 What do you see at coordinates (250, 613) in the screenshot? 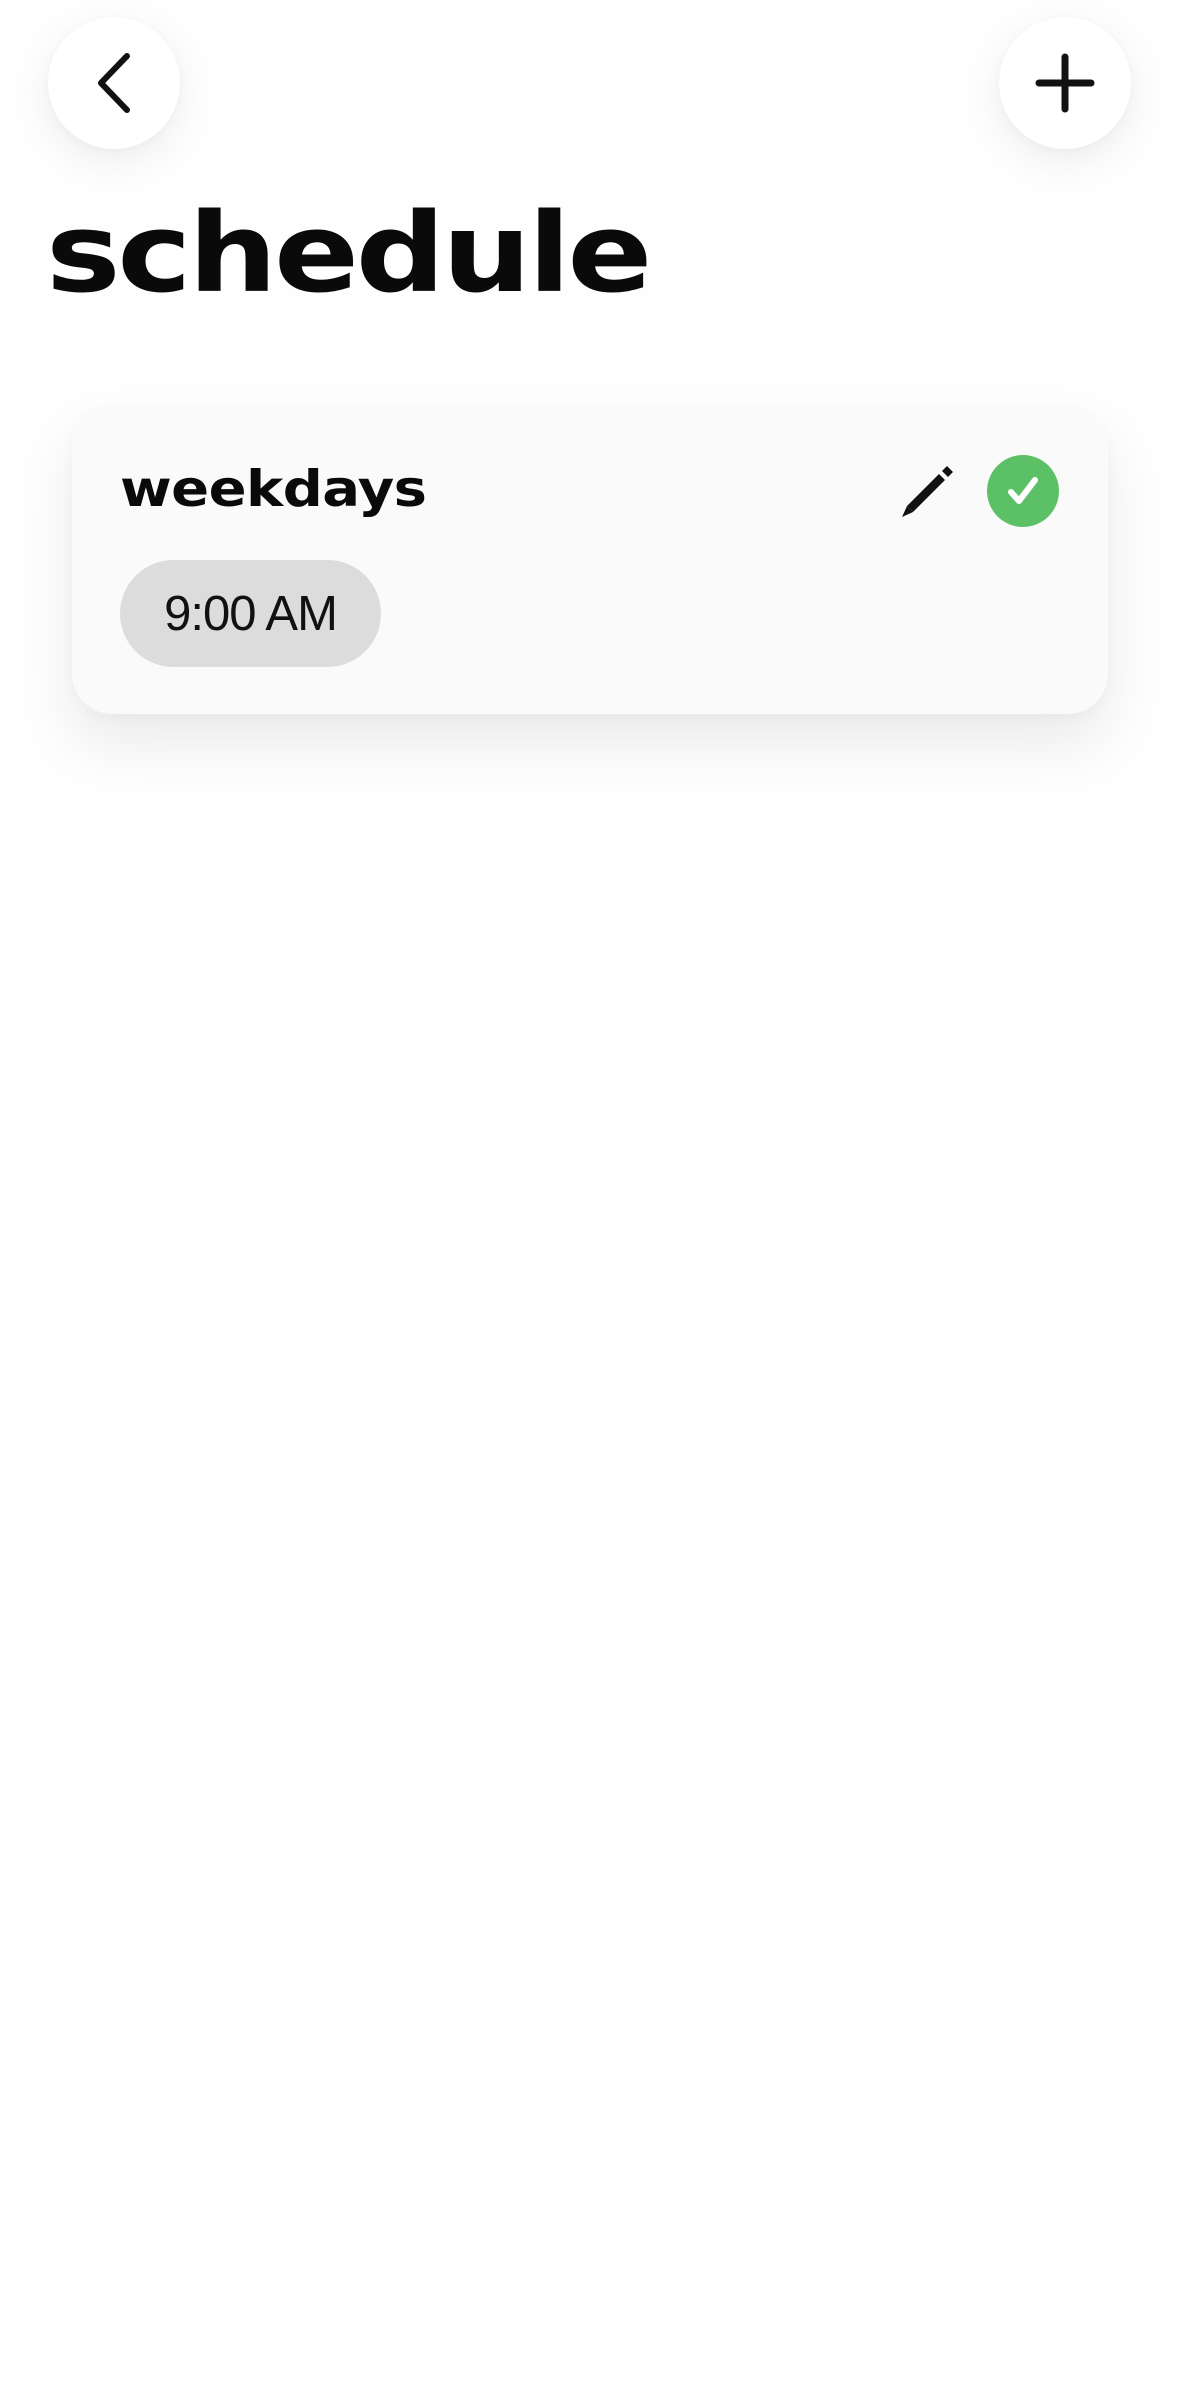
I see `time-chip: 9:00 AM` at bounding box center [250, 613].